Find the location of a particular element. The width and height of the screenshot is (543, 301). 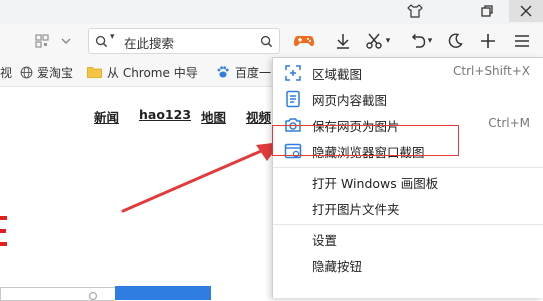

bookmark-aitaobao: 爱淘宝 is located at coordinates (46, 72).